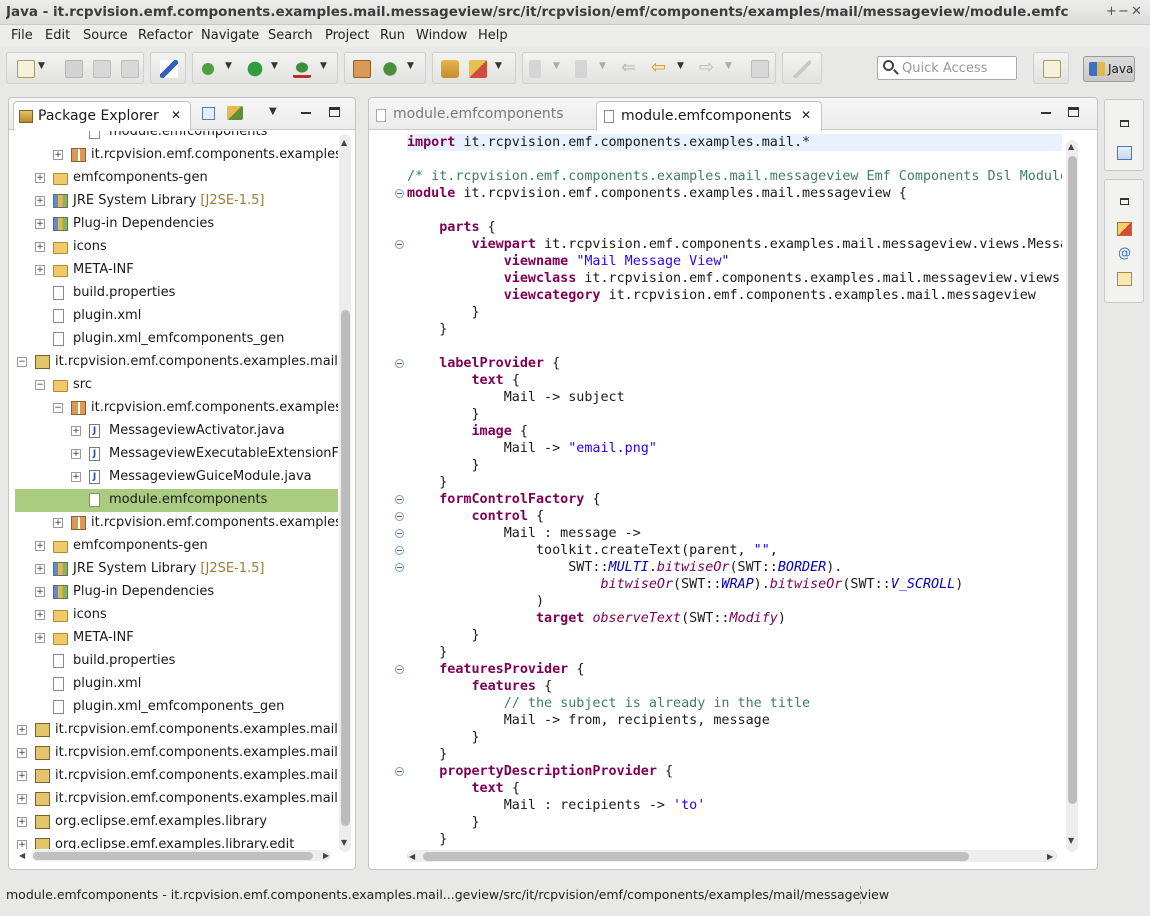 The width and height of the screenshot is (1150, 916). What do you see at coordinates (802, 69) in the screenshot?
I see `toggle-mark-icon` at bounding box center [802, 69].